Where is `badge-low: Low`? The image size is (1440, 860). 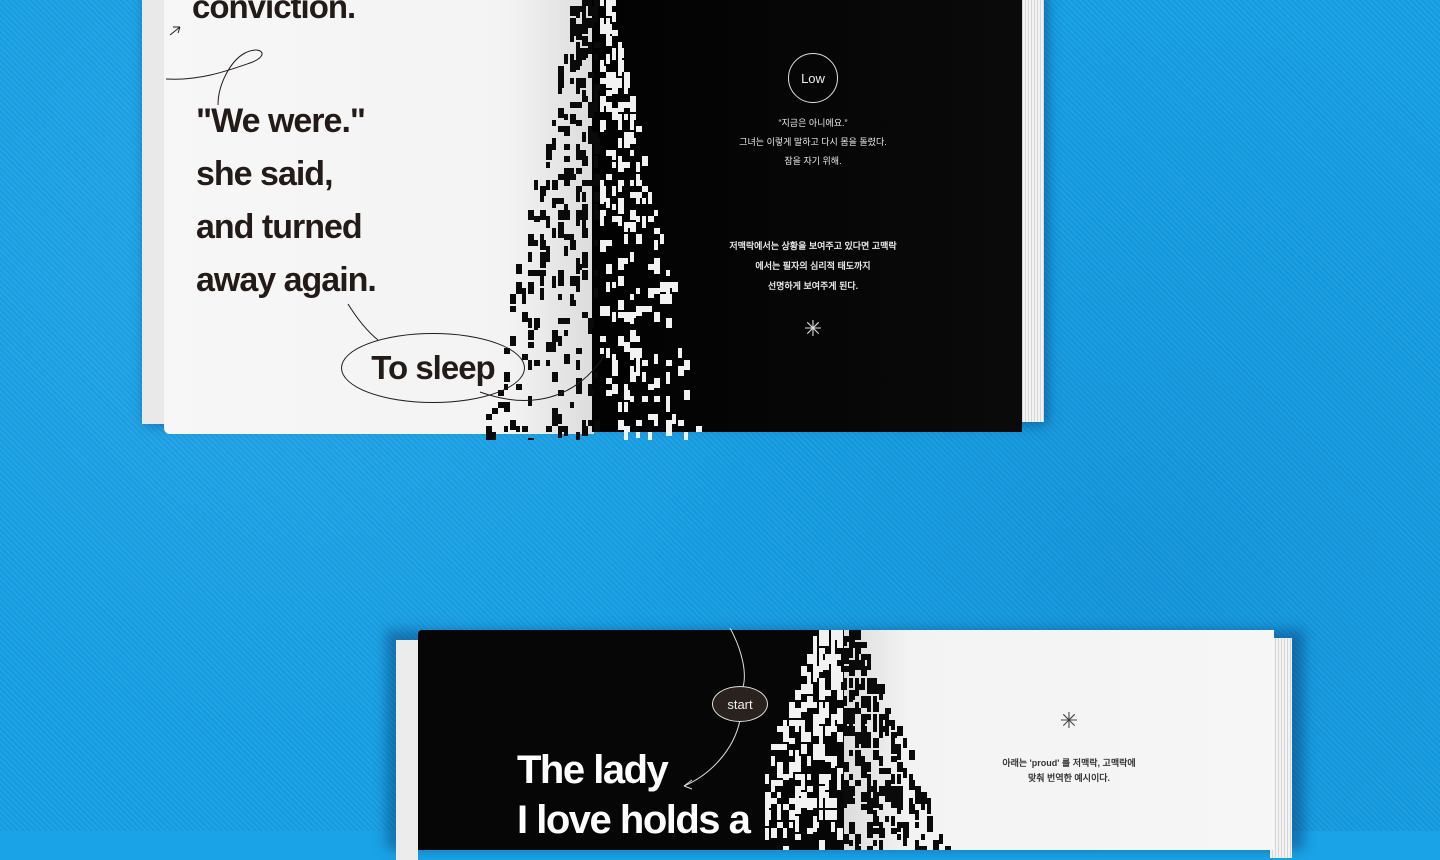
badge-low: Low is located at coordinates (813, 78).